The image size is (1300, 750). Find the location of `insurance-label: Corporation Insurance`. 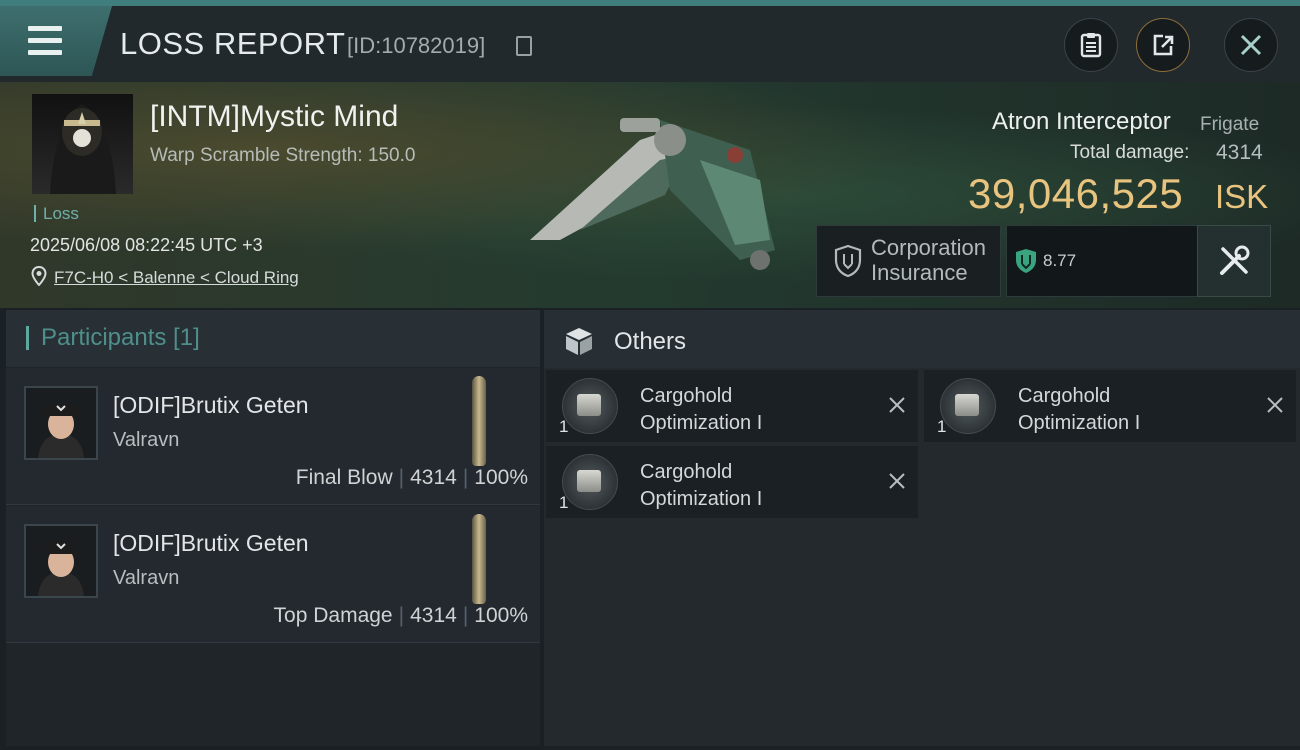

insurance-label: Corporation Insurance is located at coordinates (928, 260).